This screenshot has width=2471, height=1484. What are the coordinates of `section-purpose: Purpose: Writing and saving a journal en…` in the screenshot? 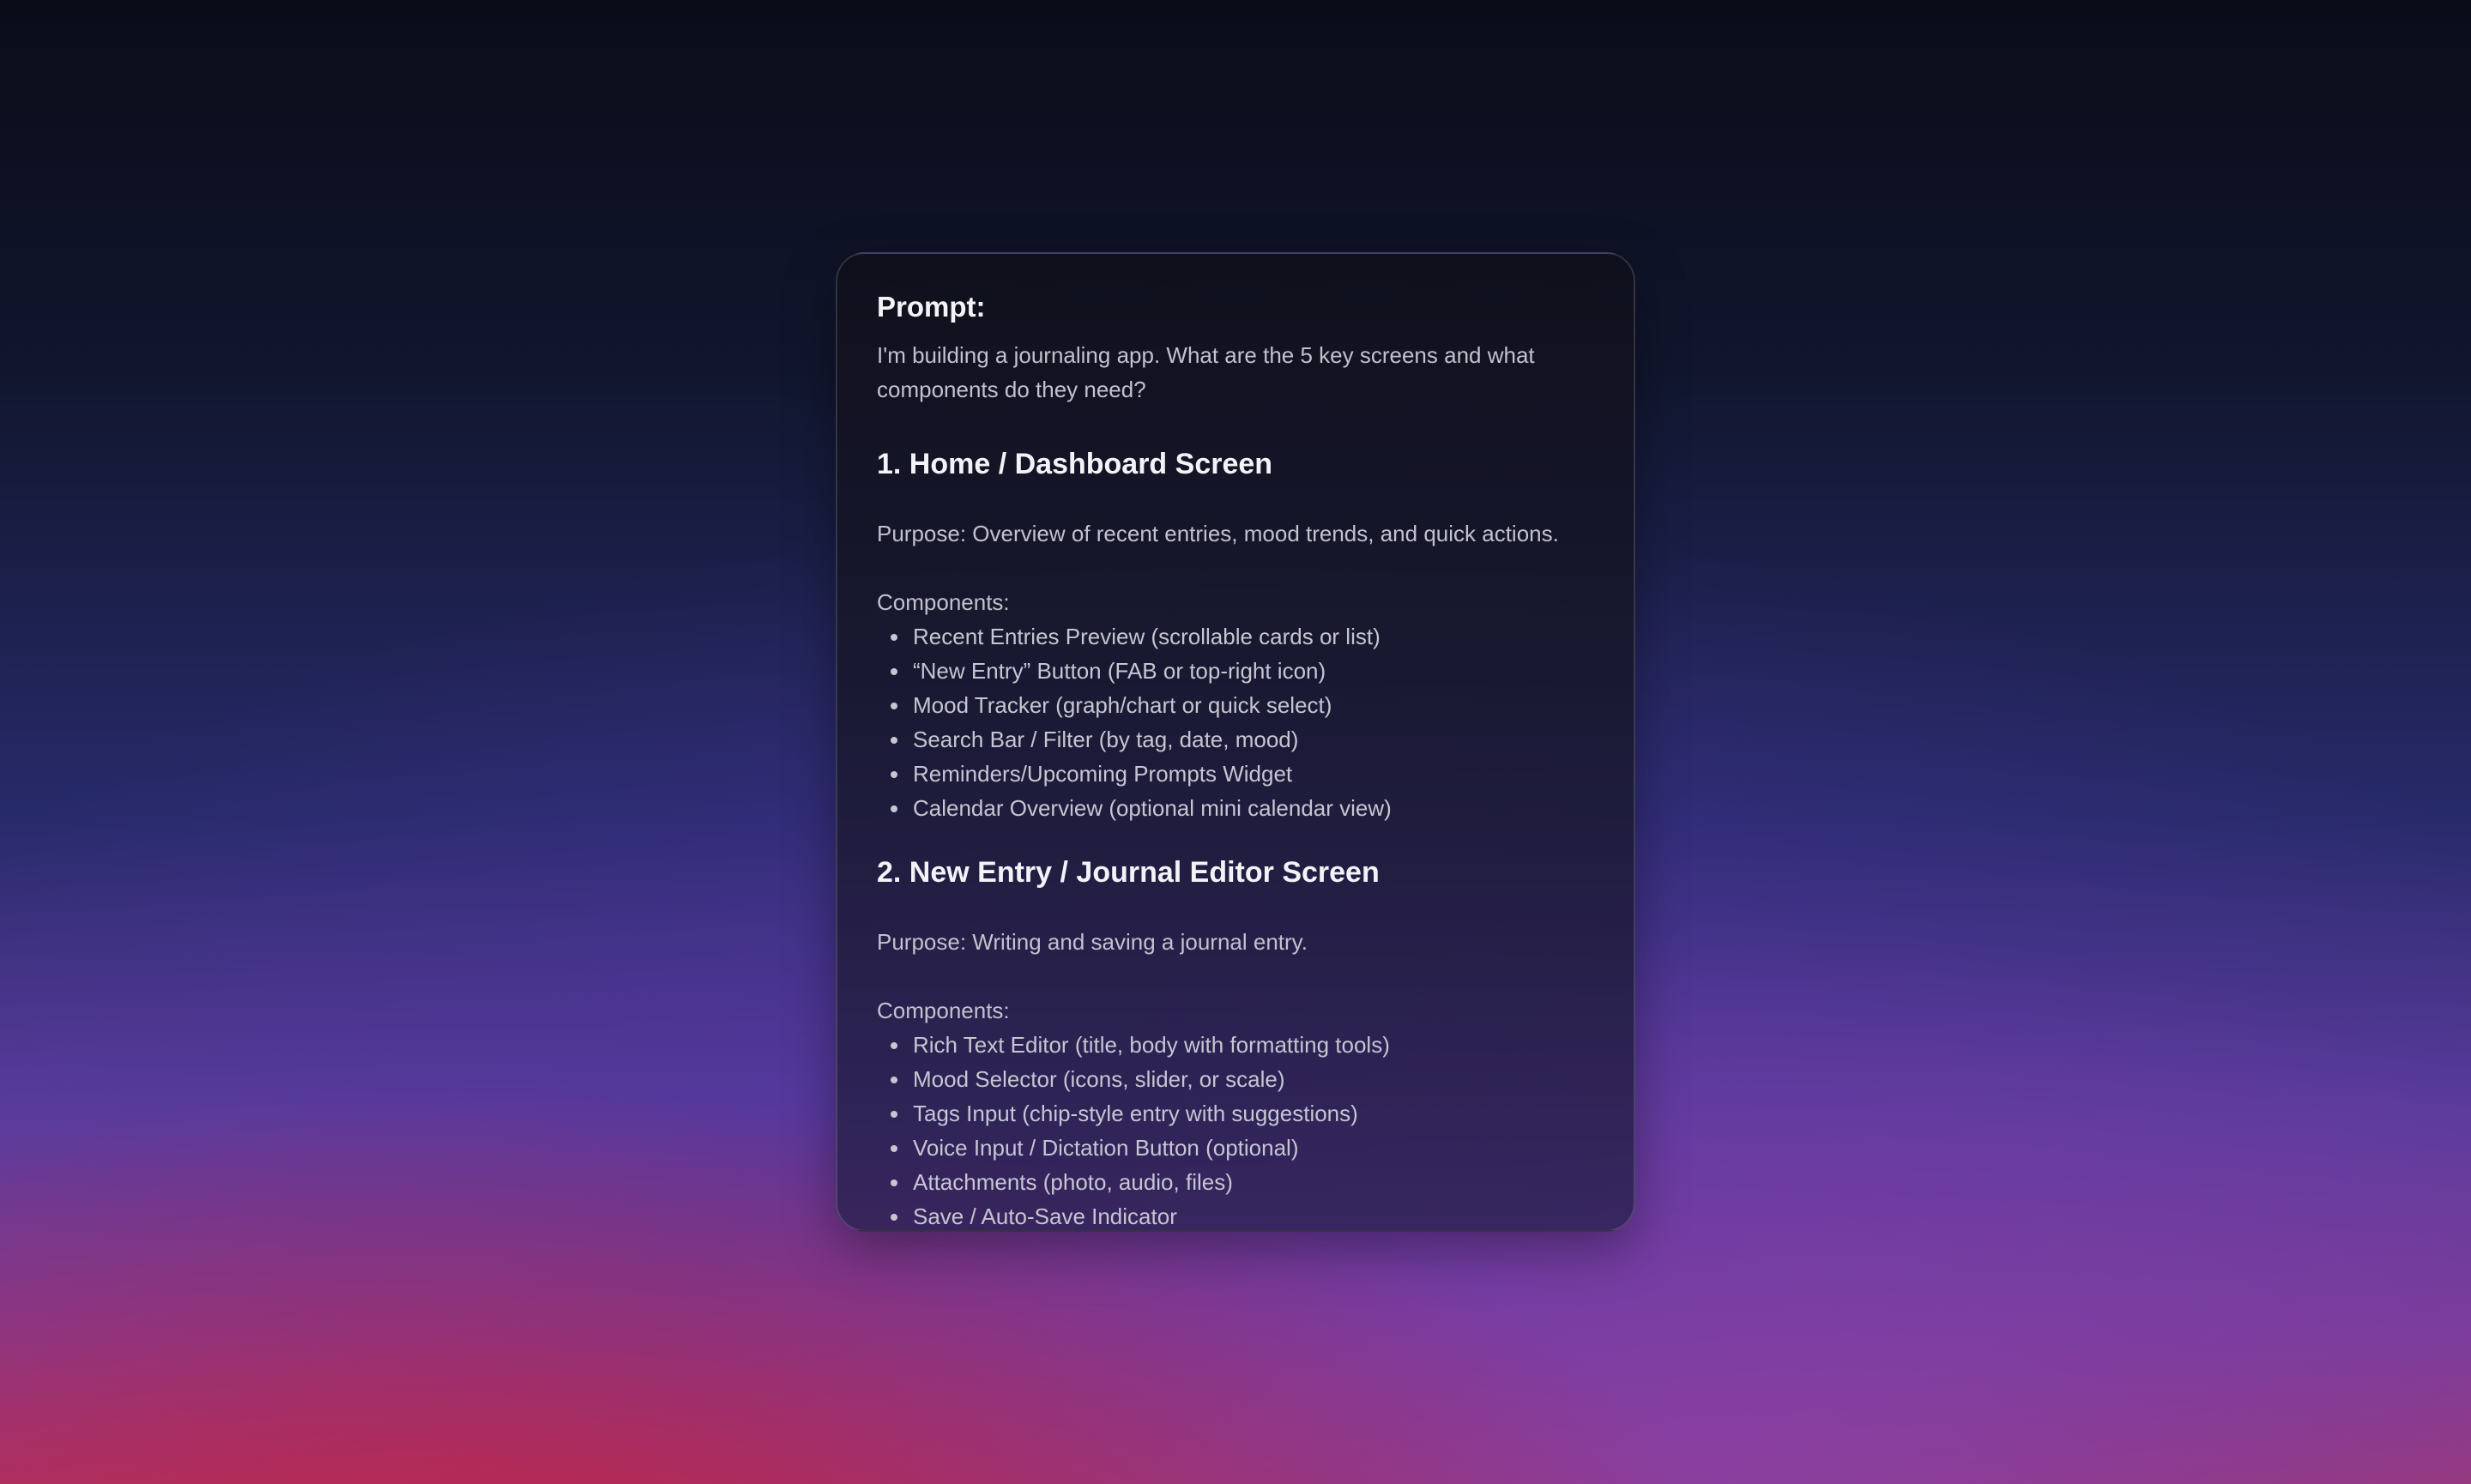 It's located at (1092, 942).